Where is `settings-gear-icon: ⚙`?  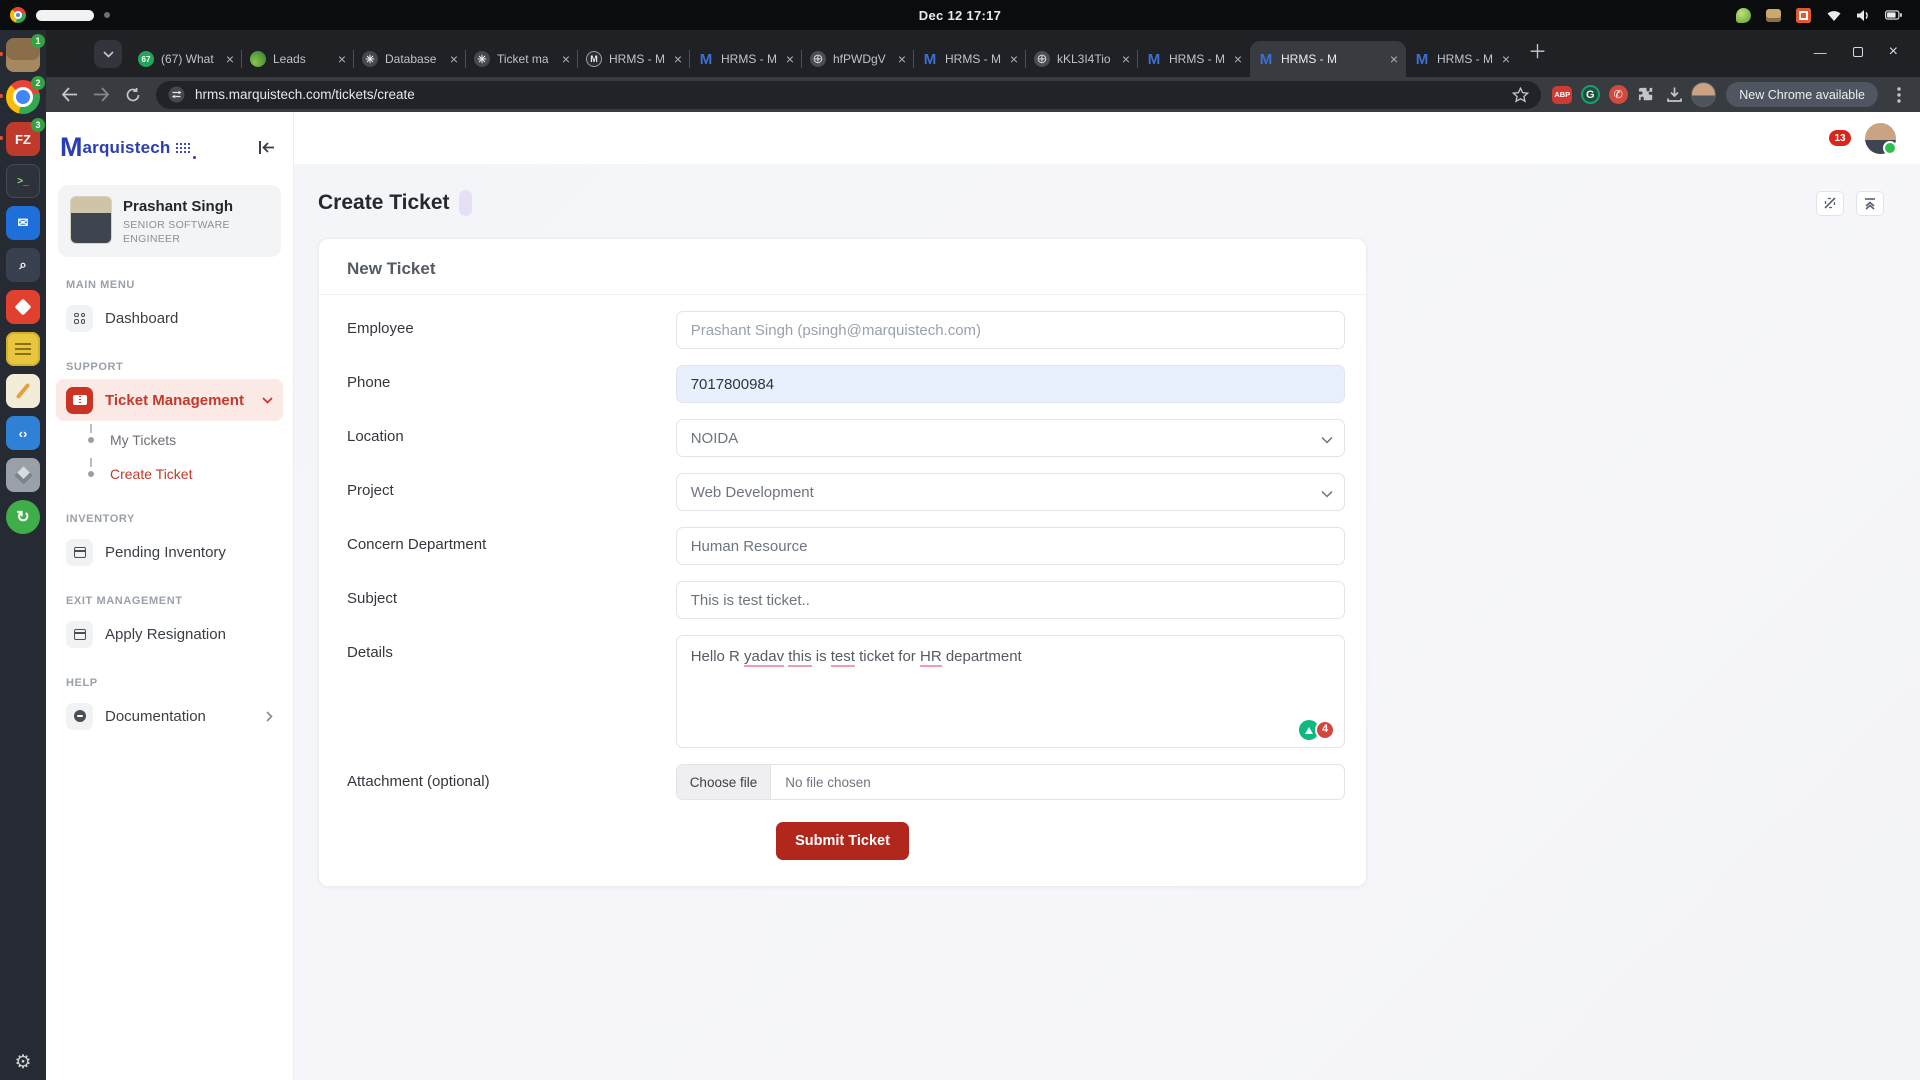
settings-gear-icon: ⚙ is located at coordinates (23, 1062).